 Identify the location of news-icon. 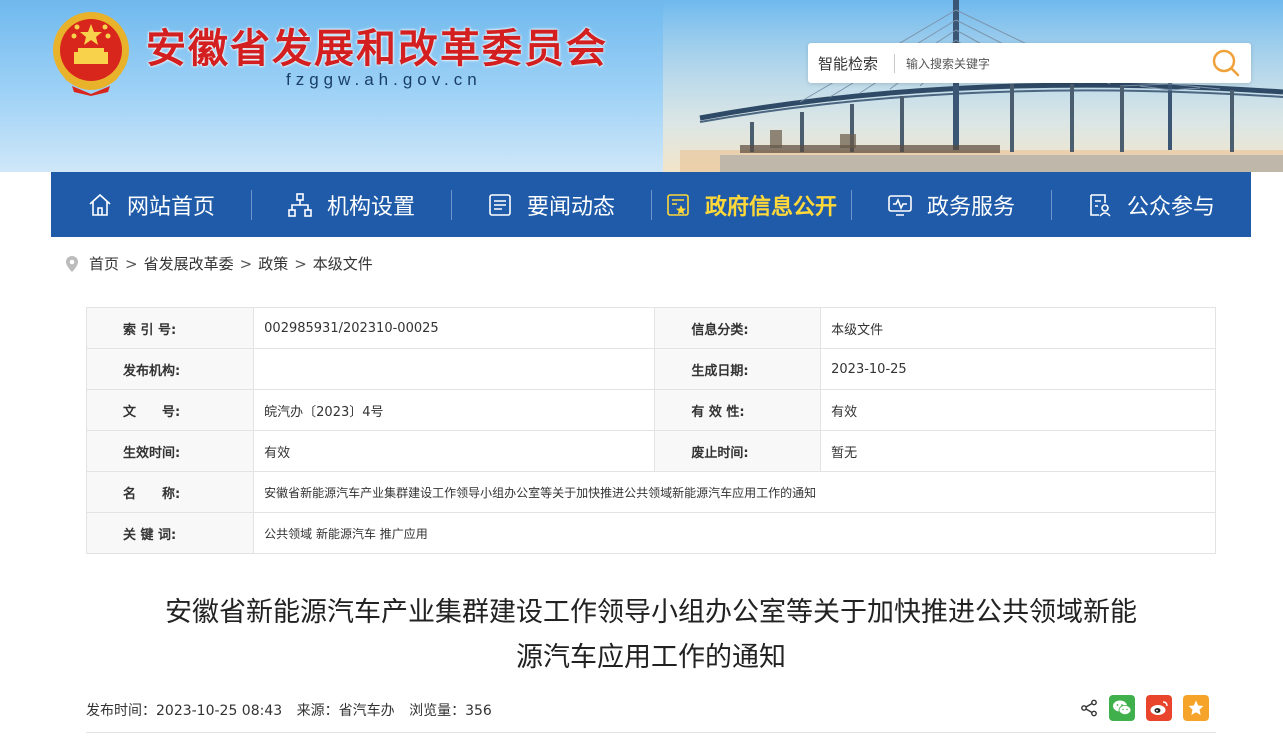
(500, 204).